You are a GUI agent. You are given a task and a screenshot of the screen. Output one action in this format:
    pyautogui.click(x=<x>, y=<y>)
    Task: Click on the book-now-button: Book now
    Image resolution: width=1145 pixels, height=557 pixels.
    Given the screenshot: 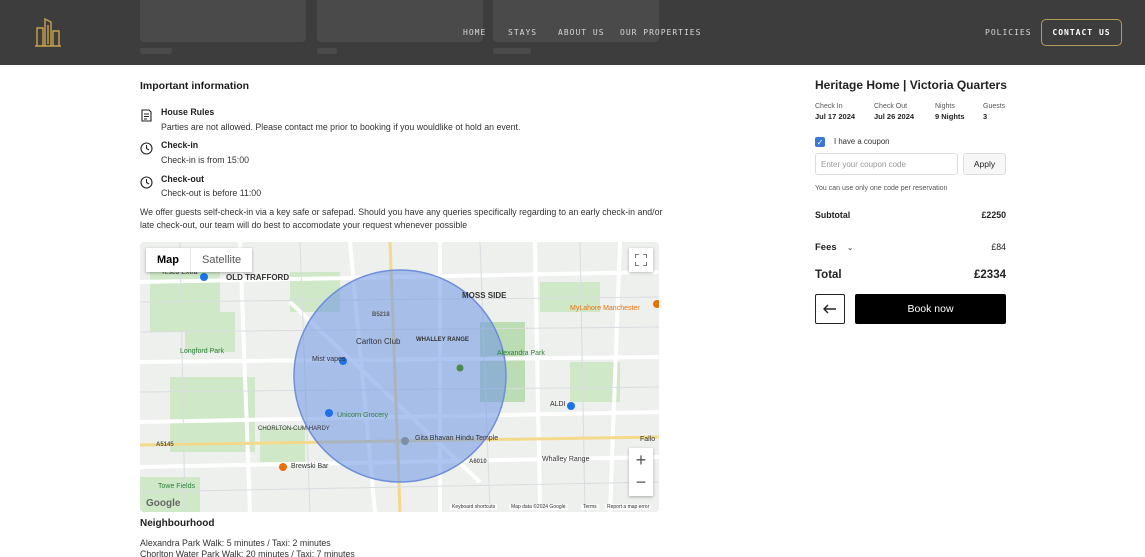 What is the action you would take?
    pyautogui.click(x=930, y=309)
    